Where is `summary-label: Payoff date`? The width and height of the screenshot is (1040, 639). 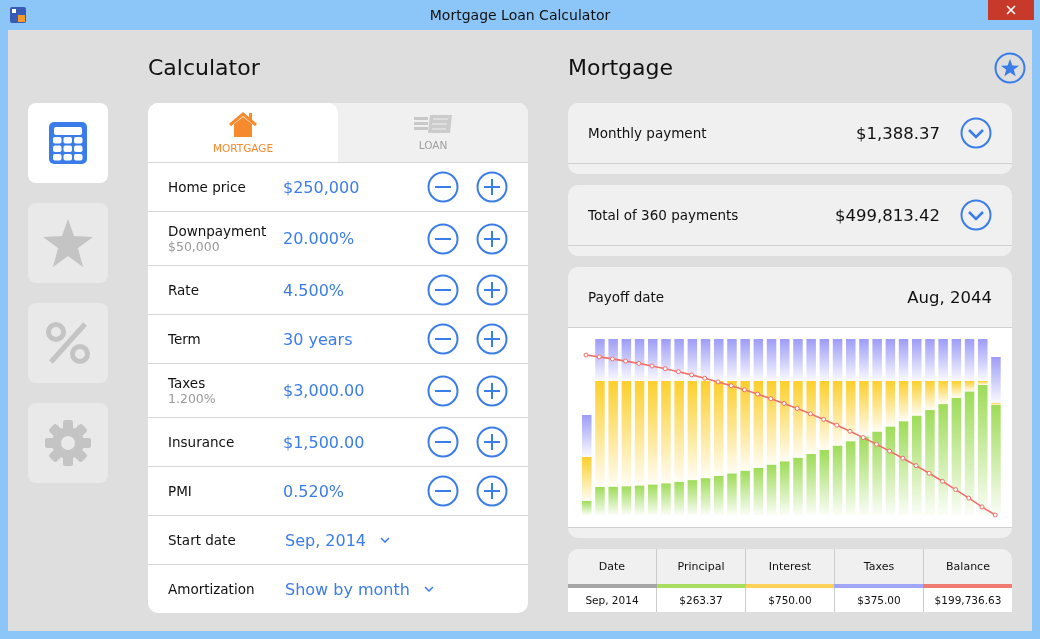
summary-label: Payoff date is located at coordinates (626, 297).